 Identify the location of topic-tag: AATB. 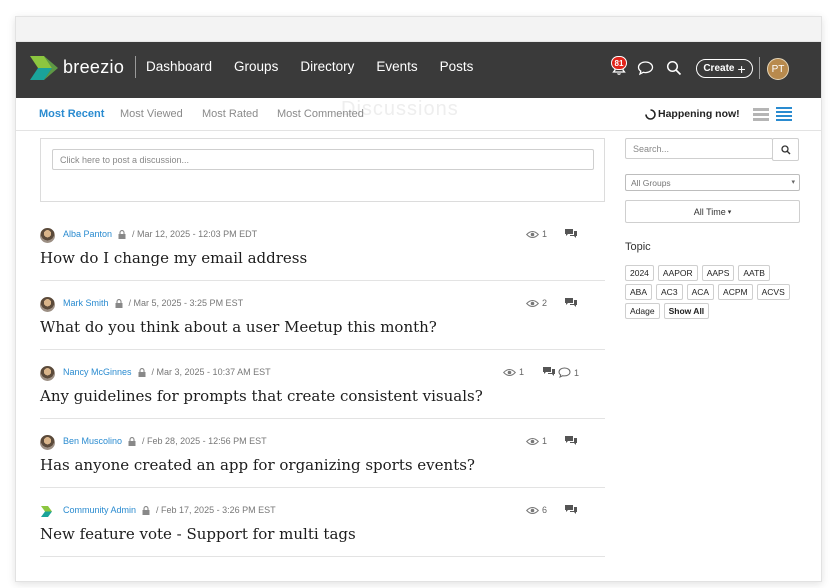
(754, 273).